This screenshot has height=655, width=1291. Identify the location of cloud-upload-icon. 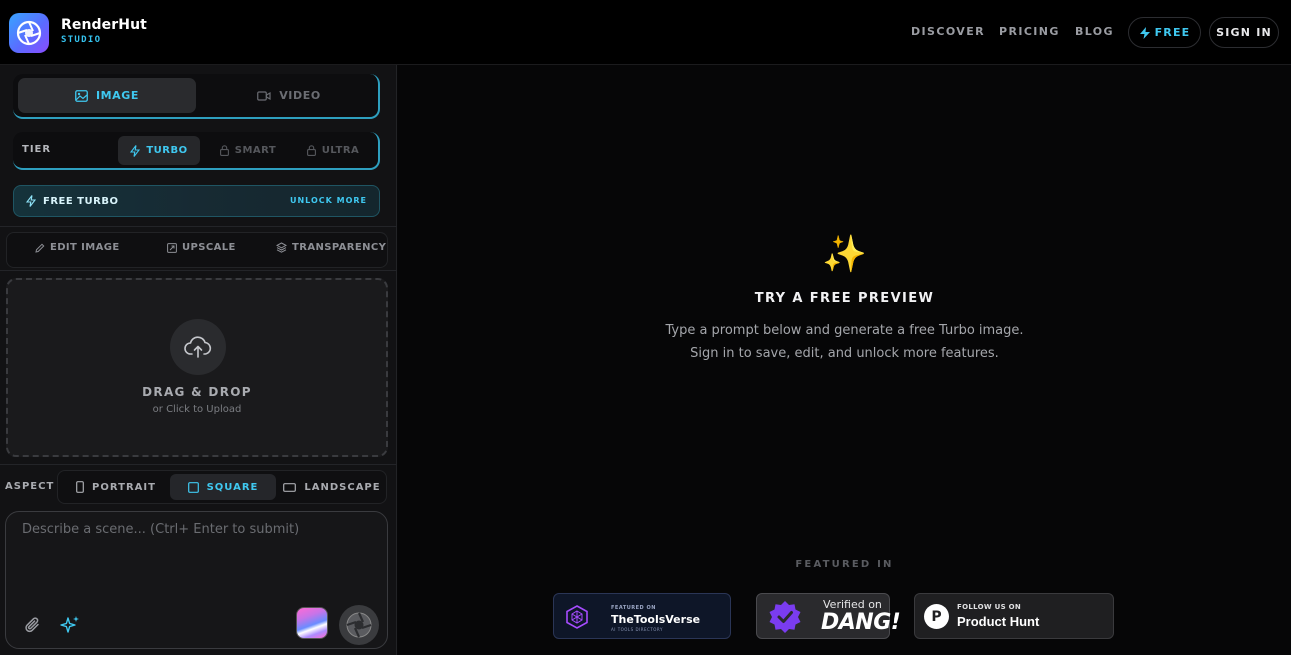
(198, 347).